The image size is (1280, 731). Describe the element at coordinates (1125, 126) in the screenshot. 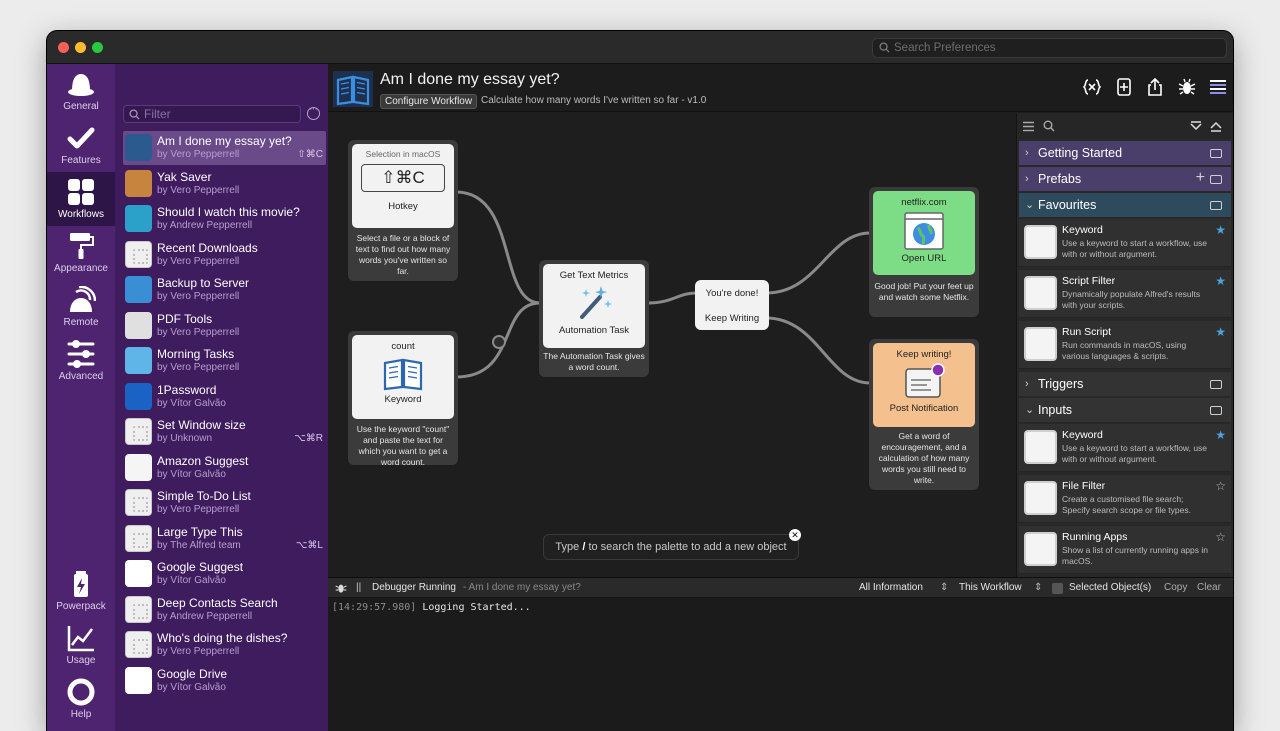

I see `palette-toolbar` at that location.